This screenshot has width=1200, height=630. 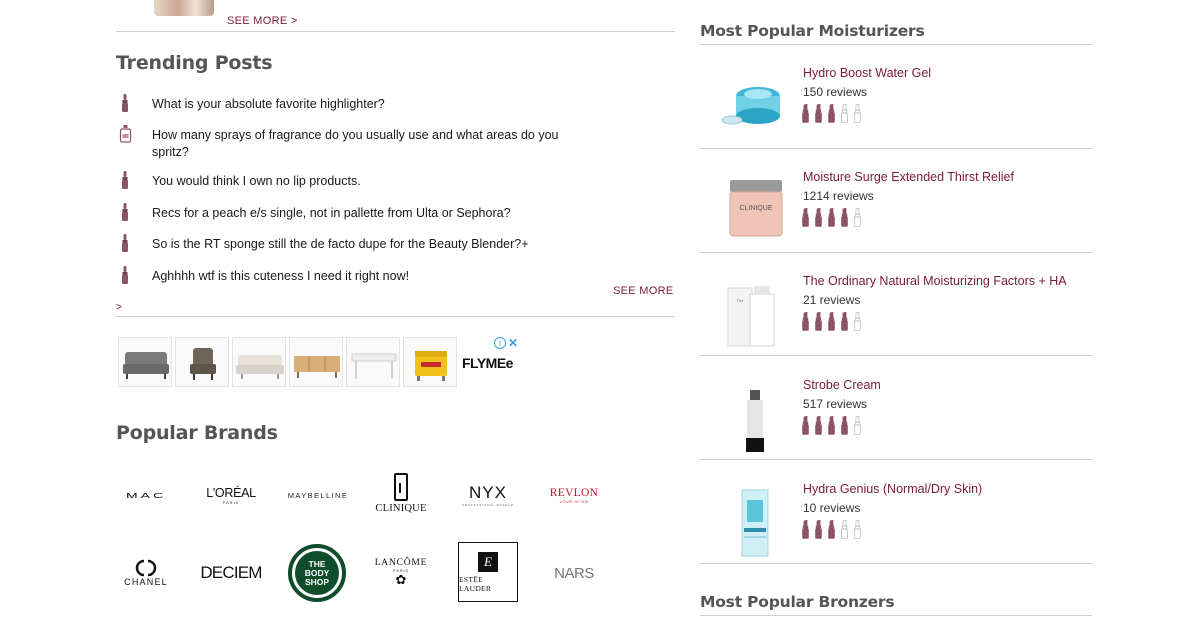 What do you see at coordinates (231, 495) in the screenshot?
I see `brand-logo-loreal: L'ORÉAL PARIS` at bounding box center [231, 495].